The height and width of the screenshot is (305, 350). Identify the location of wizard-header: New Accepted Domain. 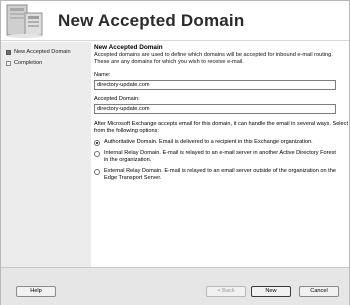
(175, 21).